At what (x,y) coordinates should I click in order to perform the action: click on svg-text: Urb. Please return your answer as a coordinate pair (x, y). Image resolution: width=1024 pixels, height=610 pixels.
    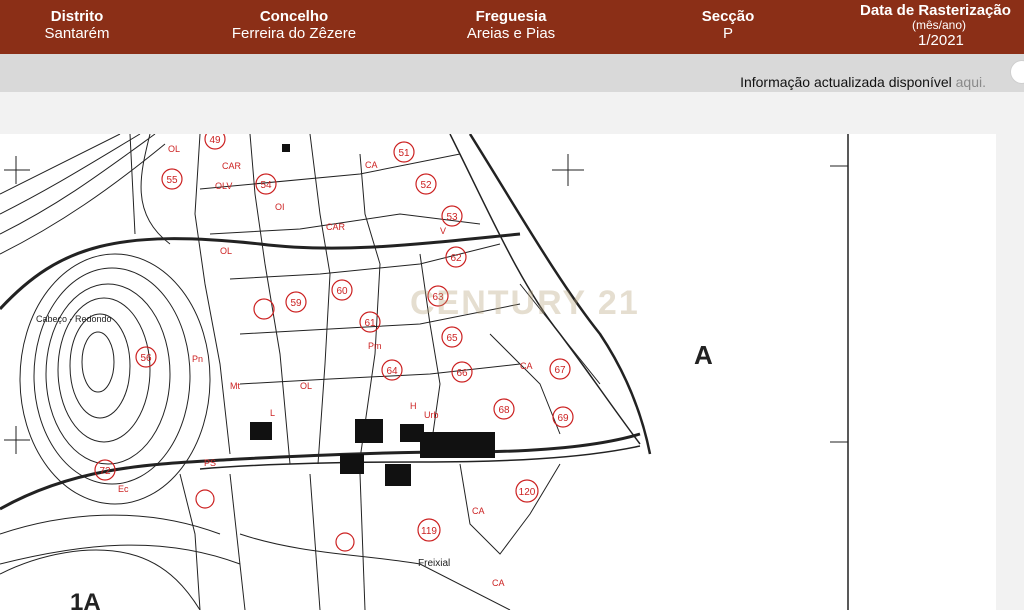
    Looking at the image, I should click on (431, 415).